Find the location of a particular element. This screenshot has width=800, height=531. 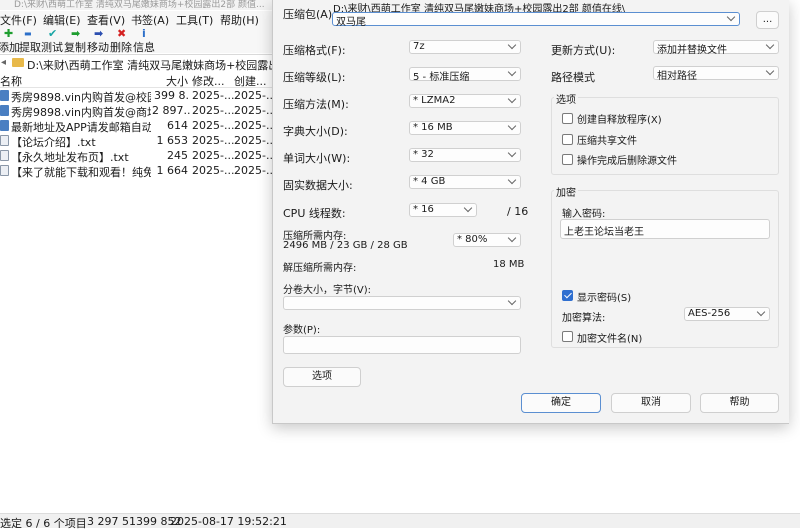

test-label: 测试 is located at coordinates (52, 47).